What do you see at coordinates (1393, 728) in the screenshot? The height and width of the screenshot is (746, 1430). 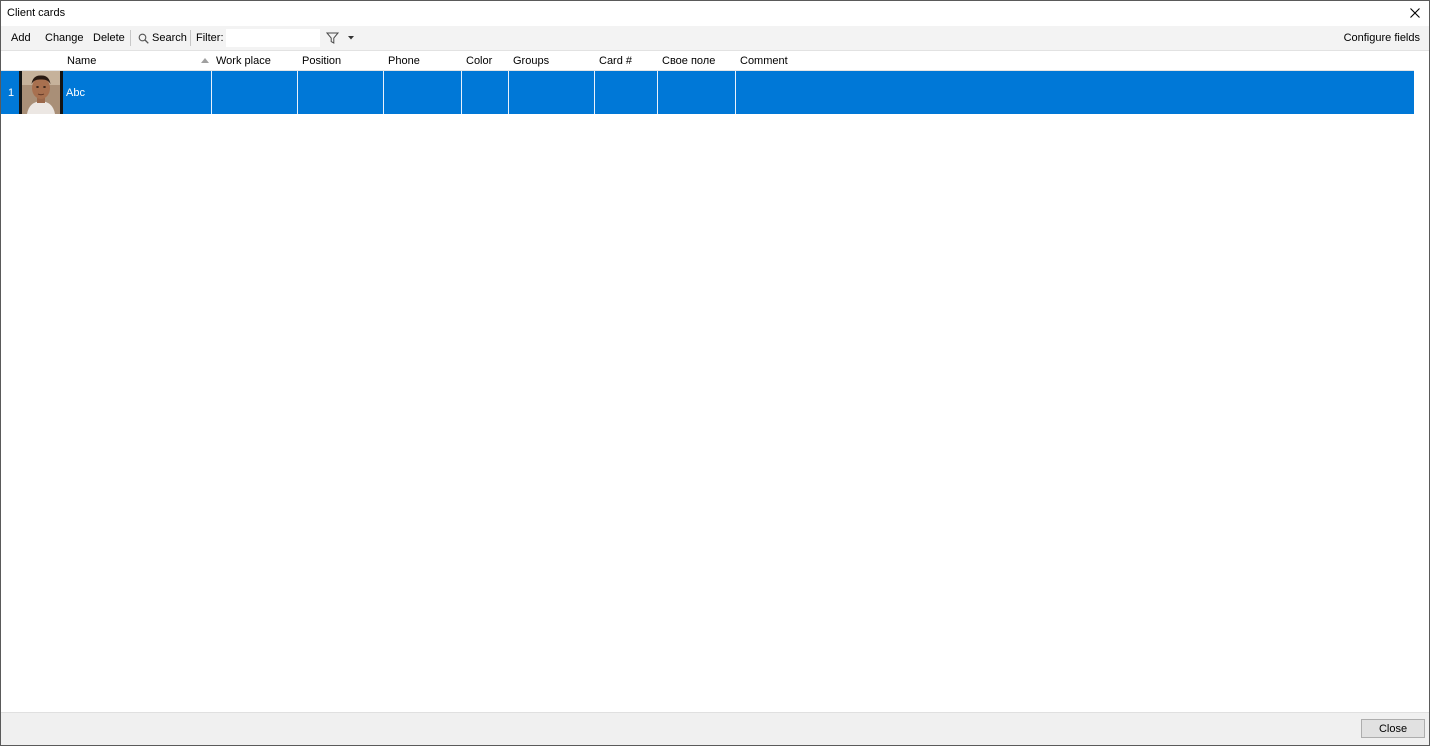 I see `close-button: Close` at bounding box center [1393, 728].